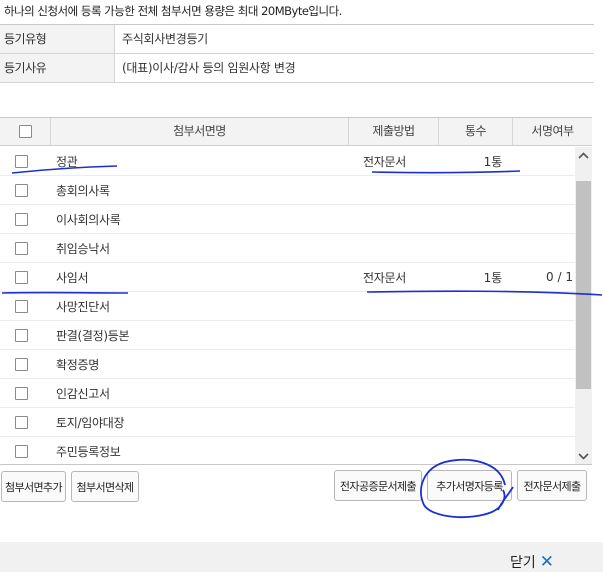 The height and width of the screenshot is (572, 603). What do you see at coordinates (200, 131) in the screenshot?
I see `header-name: 첨부서면명` at bounding box center [200, 131].